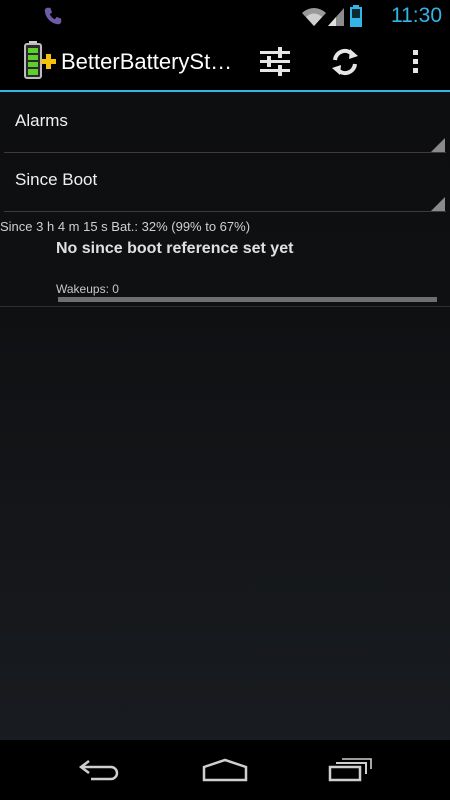 The height and width of the screenshot is (800, 450). Describe the element at coordinates (356, 16) in the screenshot. I see `battery-icon` at that location.